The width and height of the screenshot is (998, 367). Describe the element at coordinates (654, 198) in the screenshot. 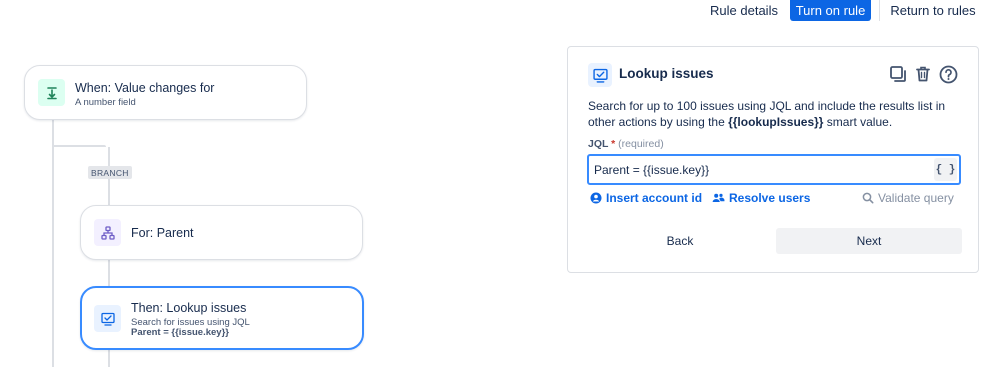

I see `insert-account-id-label: Insert account id` at that location.